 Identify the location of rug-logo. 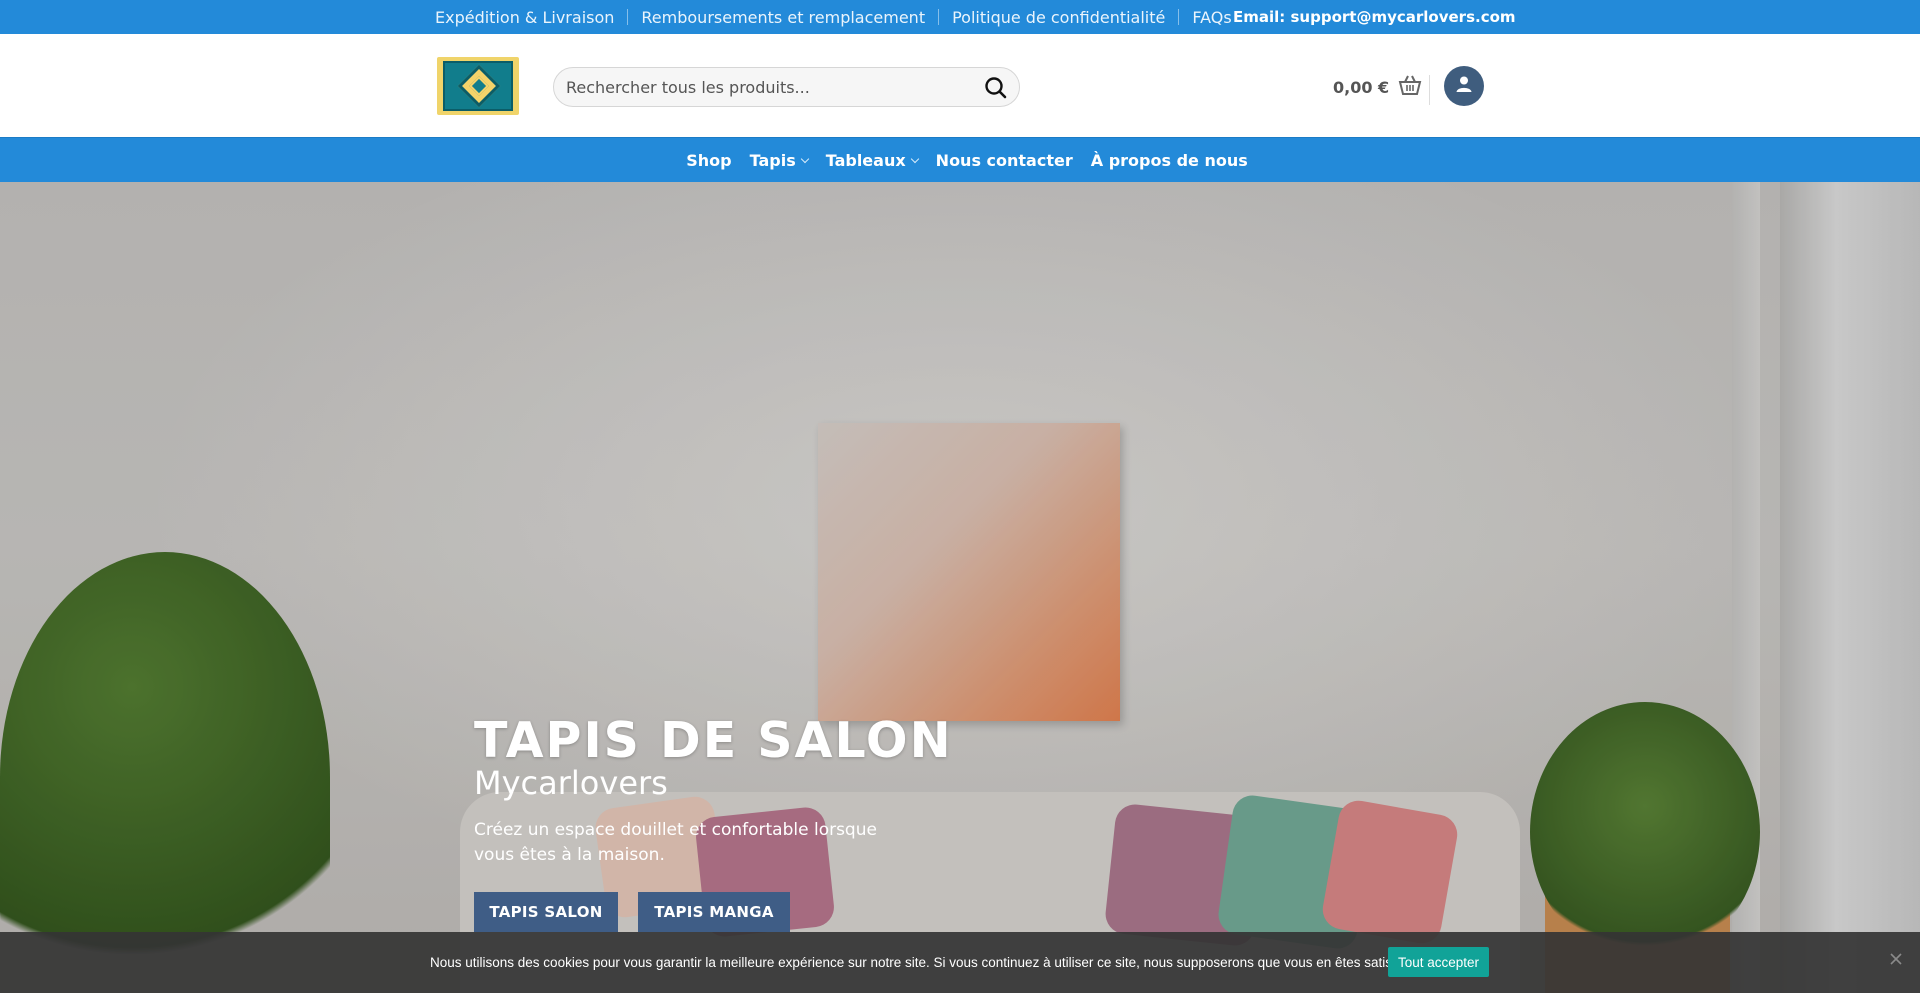
(478, 86).